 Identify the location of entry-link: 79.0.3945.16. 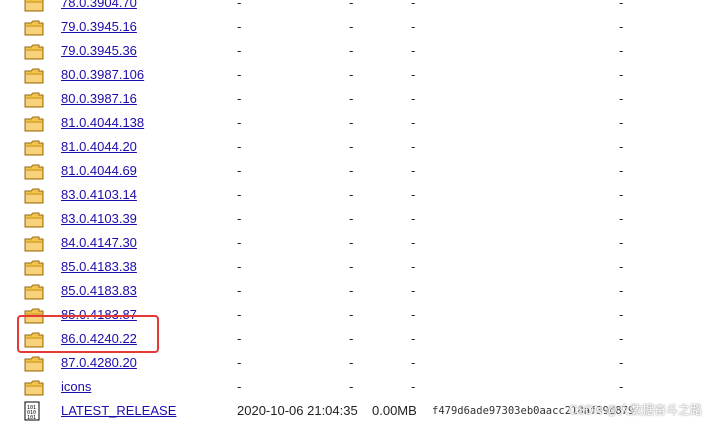
(99, 26).